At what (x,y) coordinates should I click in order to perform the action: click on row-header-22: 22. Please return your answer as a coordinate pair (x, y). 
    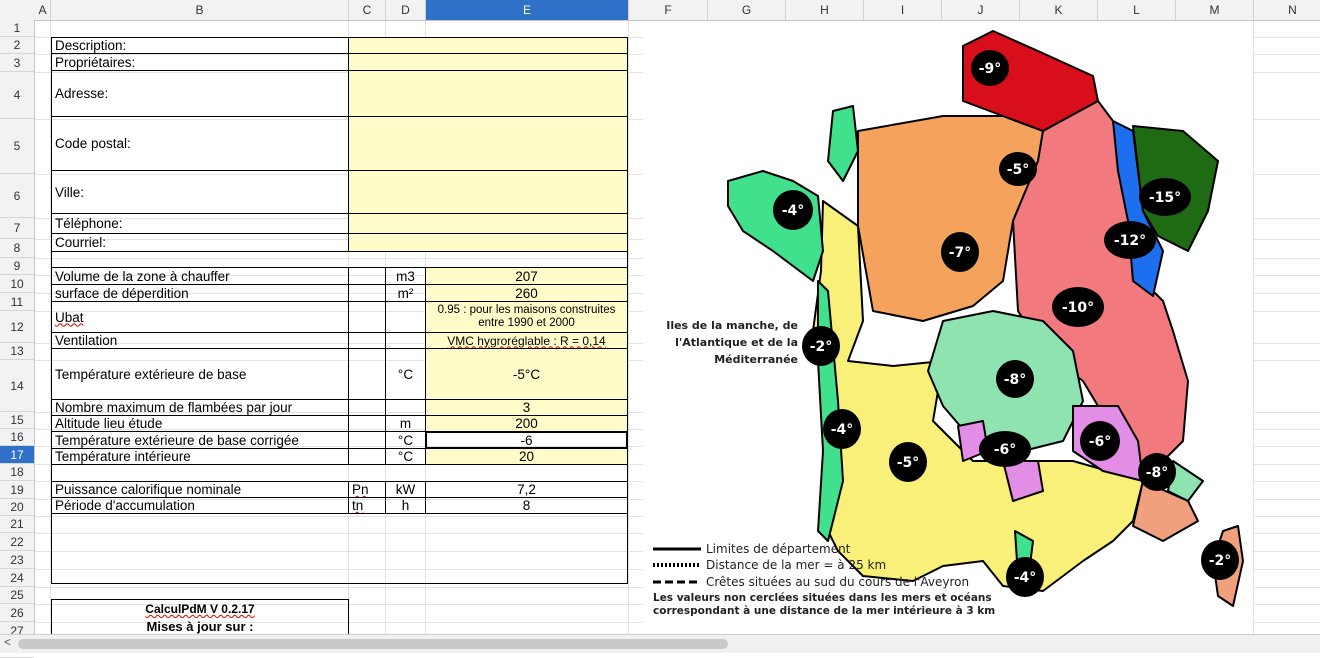
    Looking at the image, I should click on (17, 542).